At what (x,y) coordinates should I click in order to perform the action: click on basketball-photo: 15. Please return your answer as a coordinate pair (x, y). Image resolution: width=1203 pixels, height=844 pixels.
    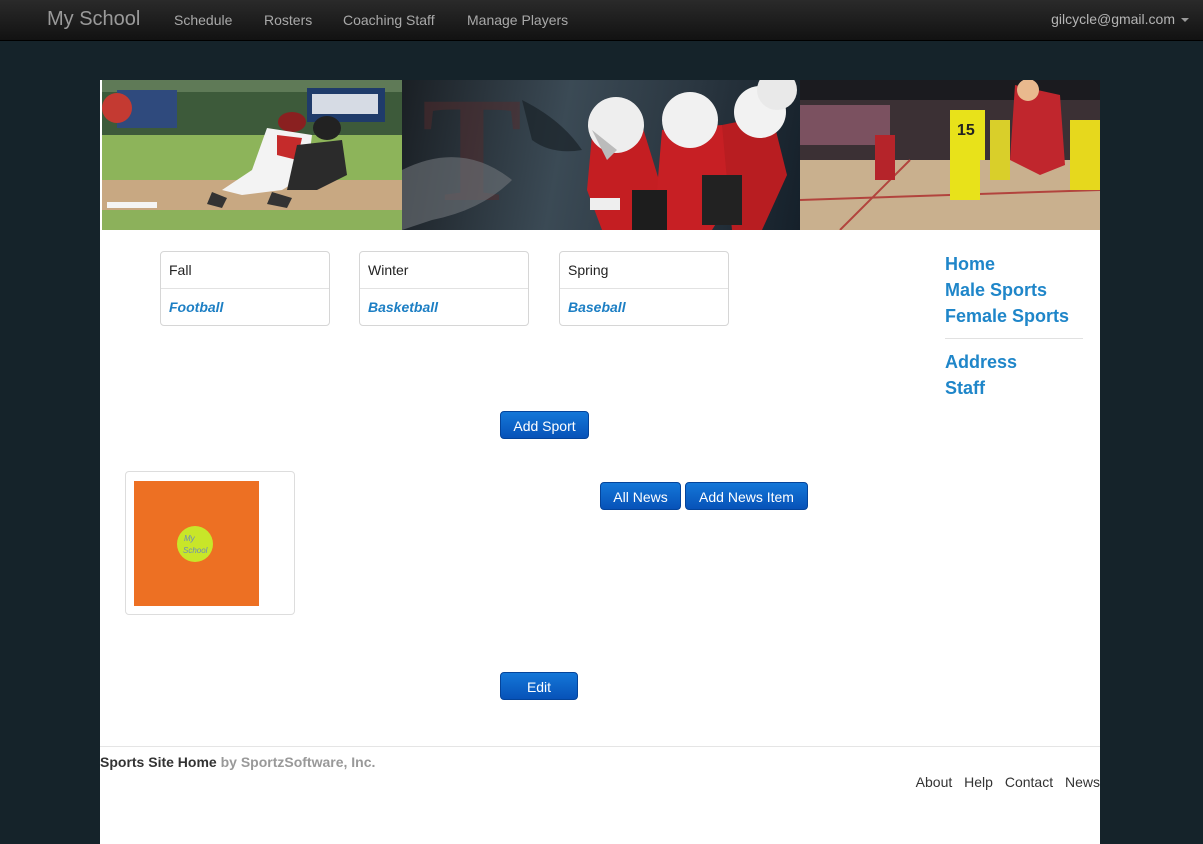
    Looking at the image, I should click on (950, 155).